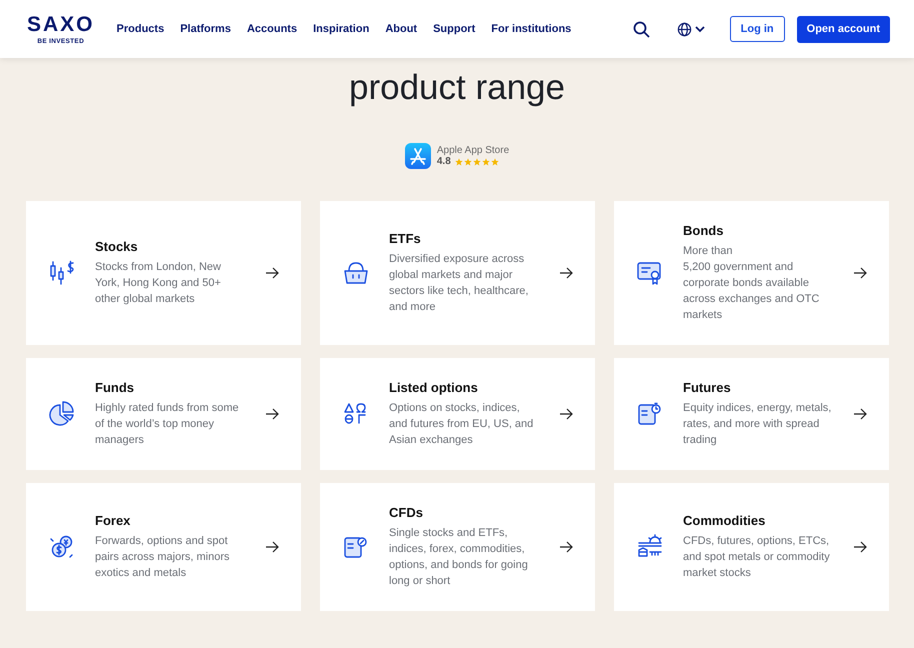 This screenshot has width=914, height=648. I want to click on app-store-icon, so click(417, 156).